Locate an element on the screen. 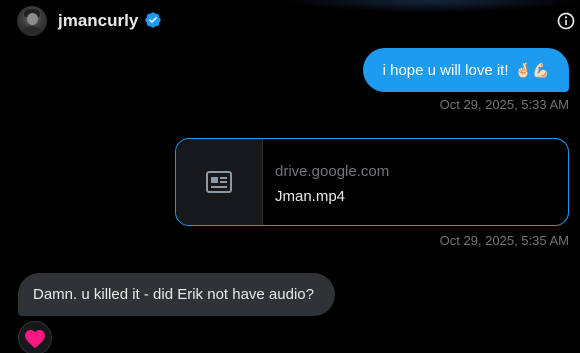  link-thumbnail is located at coordinates (219, 182).